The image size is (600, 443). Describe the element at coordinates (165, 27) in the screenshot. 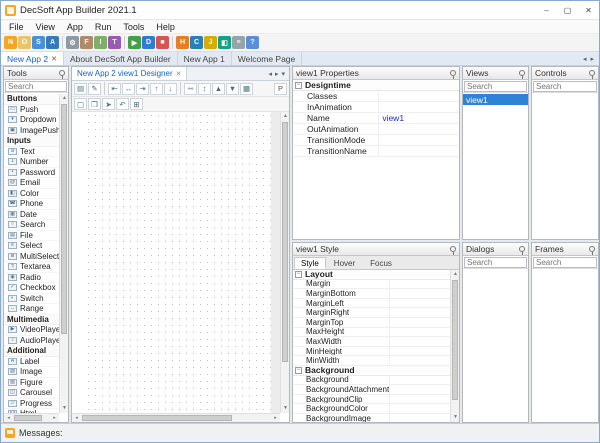

I see `menu-item-help: Help` at that location.